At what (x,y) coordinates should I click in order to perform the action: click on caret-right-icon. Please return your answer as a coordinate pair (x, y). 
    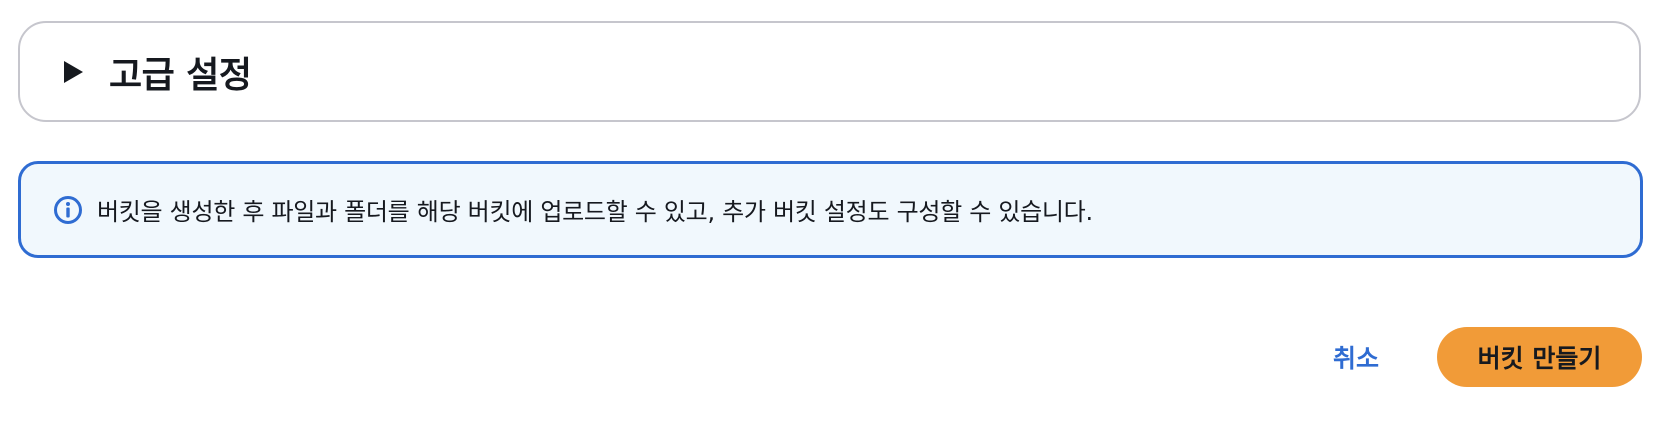
    Looking at the image, I should click on (73, 71).